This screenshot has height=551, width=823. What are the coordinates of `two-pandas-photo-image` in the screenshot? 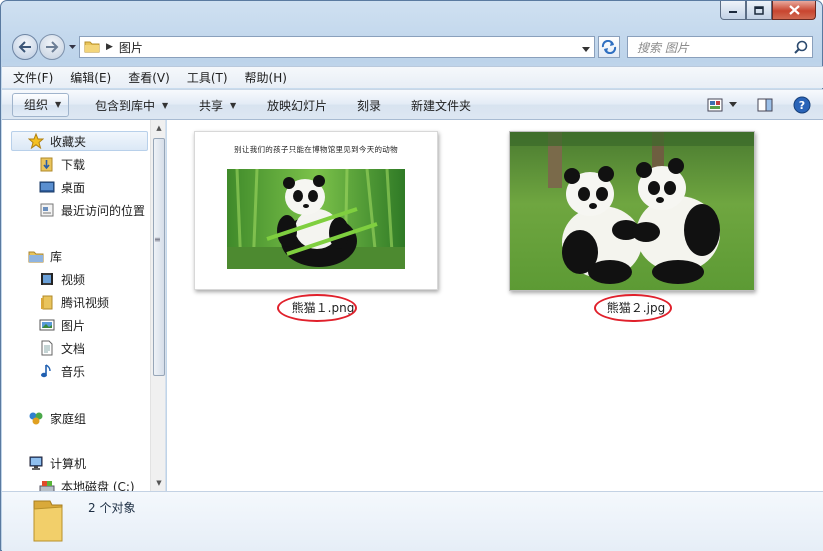 It's located at (632, 211).